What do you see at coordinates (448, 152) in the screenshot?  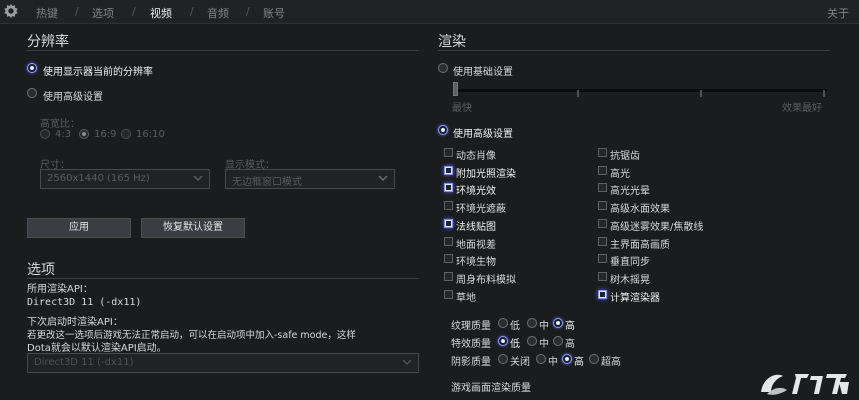 I see `checkbox-dynamic-portrait` at bounding box center [448, 152].